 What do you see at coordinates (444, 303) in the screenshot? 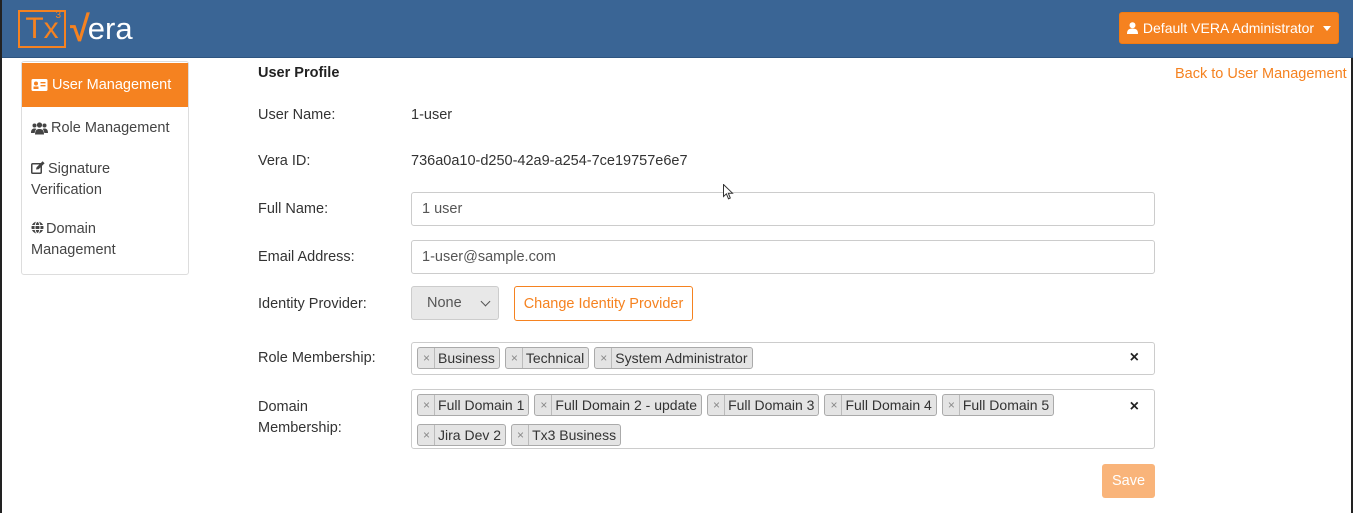
I see `identity-provider-value: None` at bounding box center [444, 303].